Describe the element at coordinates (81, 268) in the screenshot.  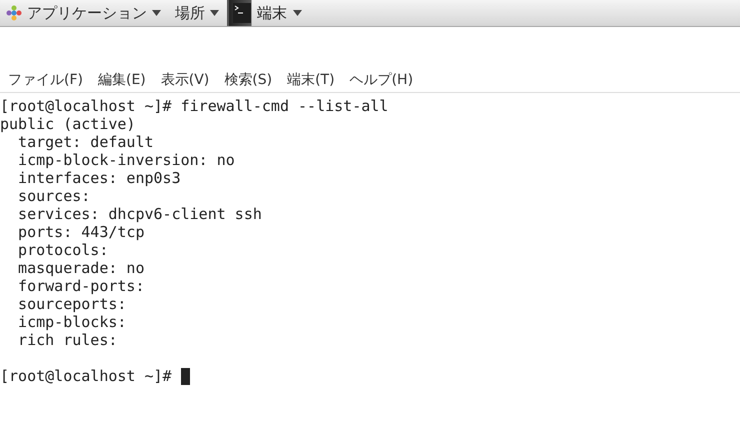
I see `terminal-line: masquerade: no` at that location.